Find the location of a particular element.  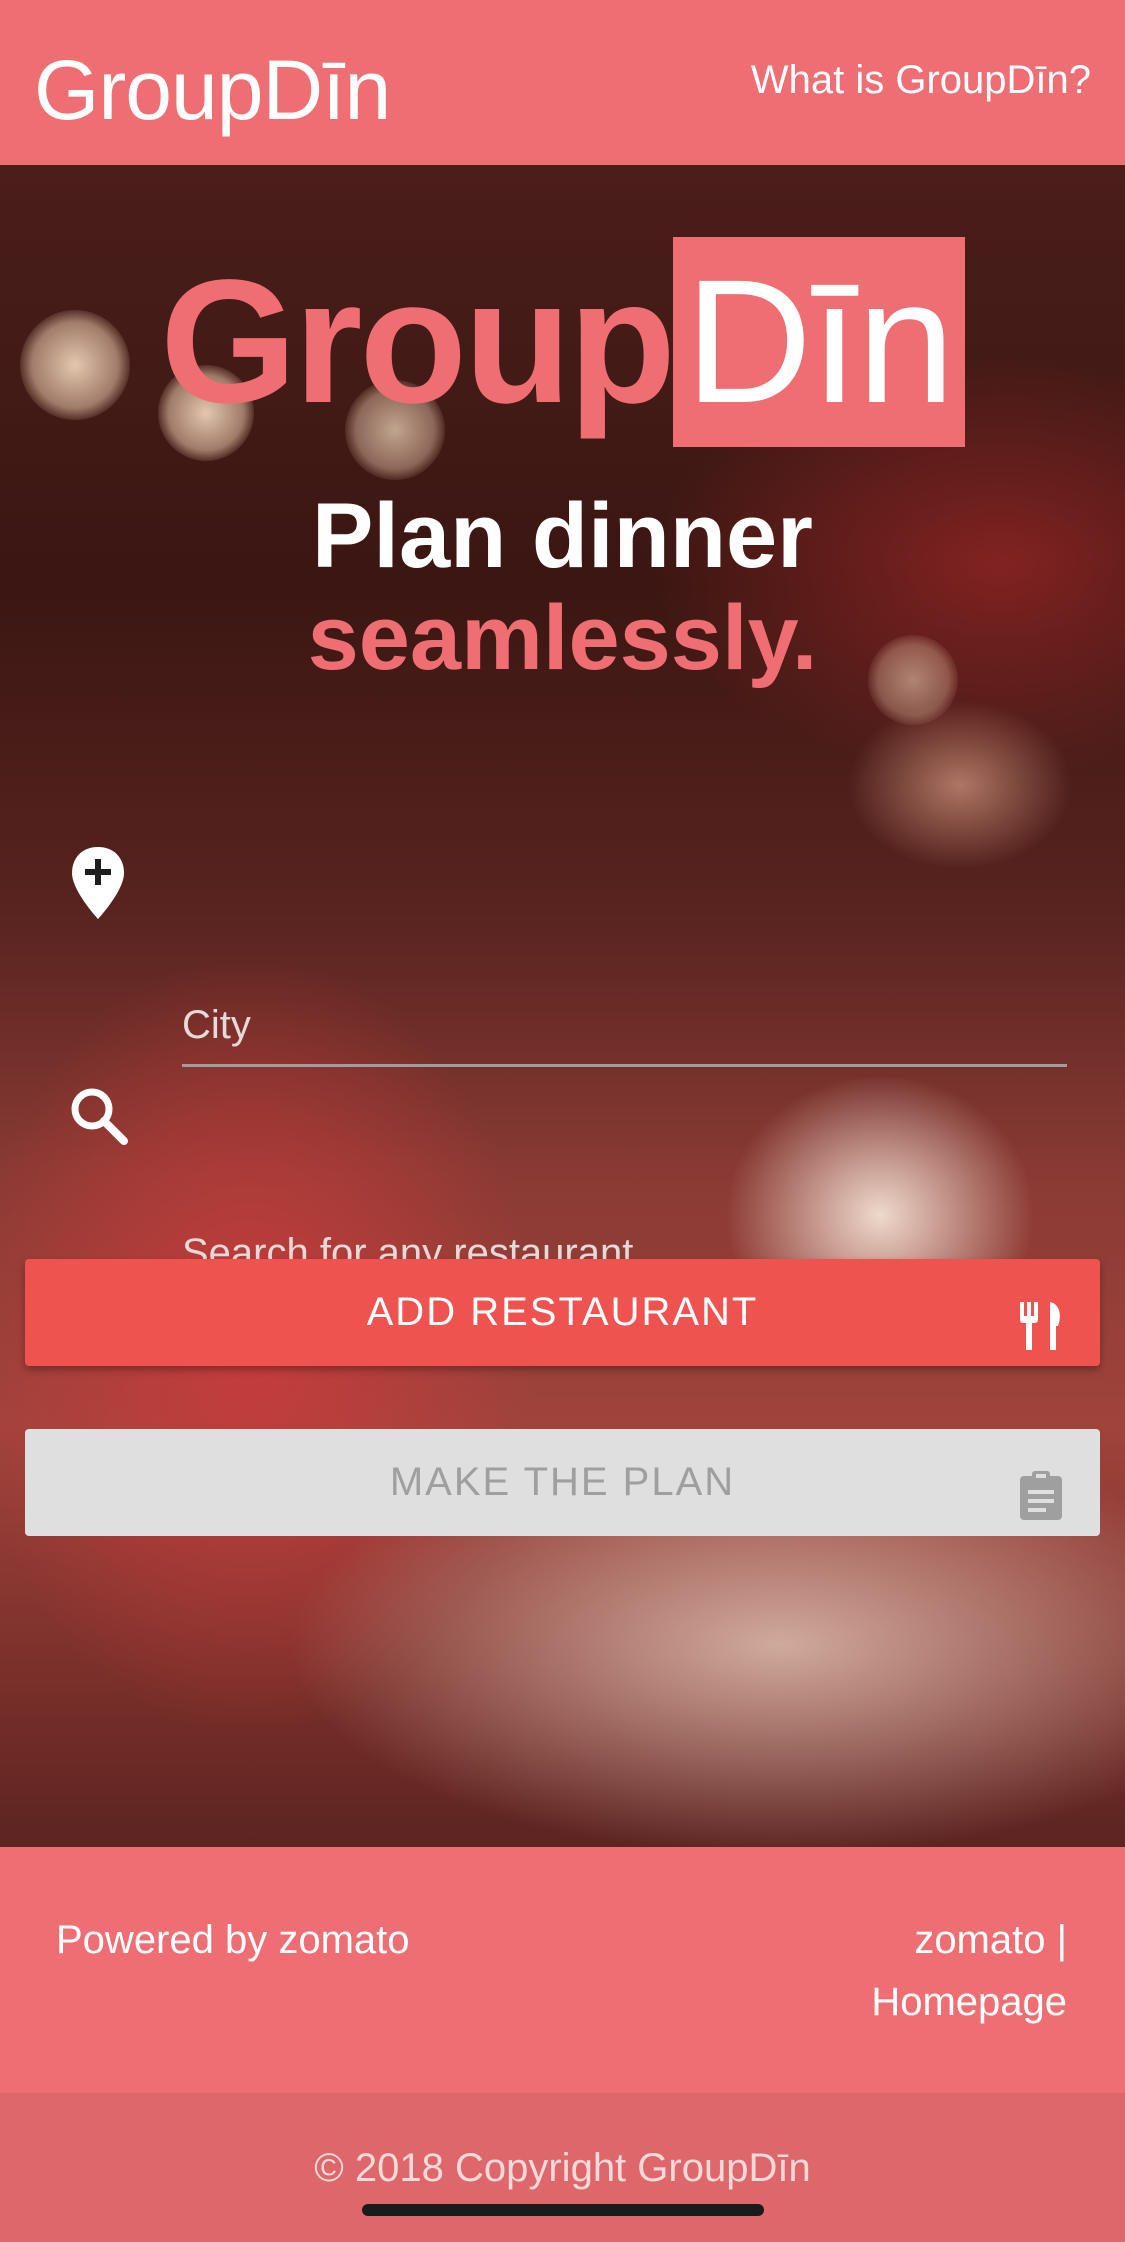

tagline: Plan dinner seamlessly. is located at coordinates (562, 587).